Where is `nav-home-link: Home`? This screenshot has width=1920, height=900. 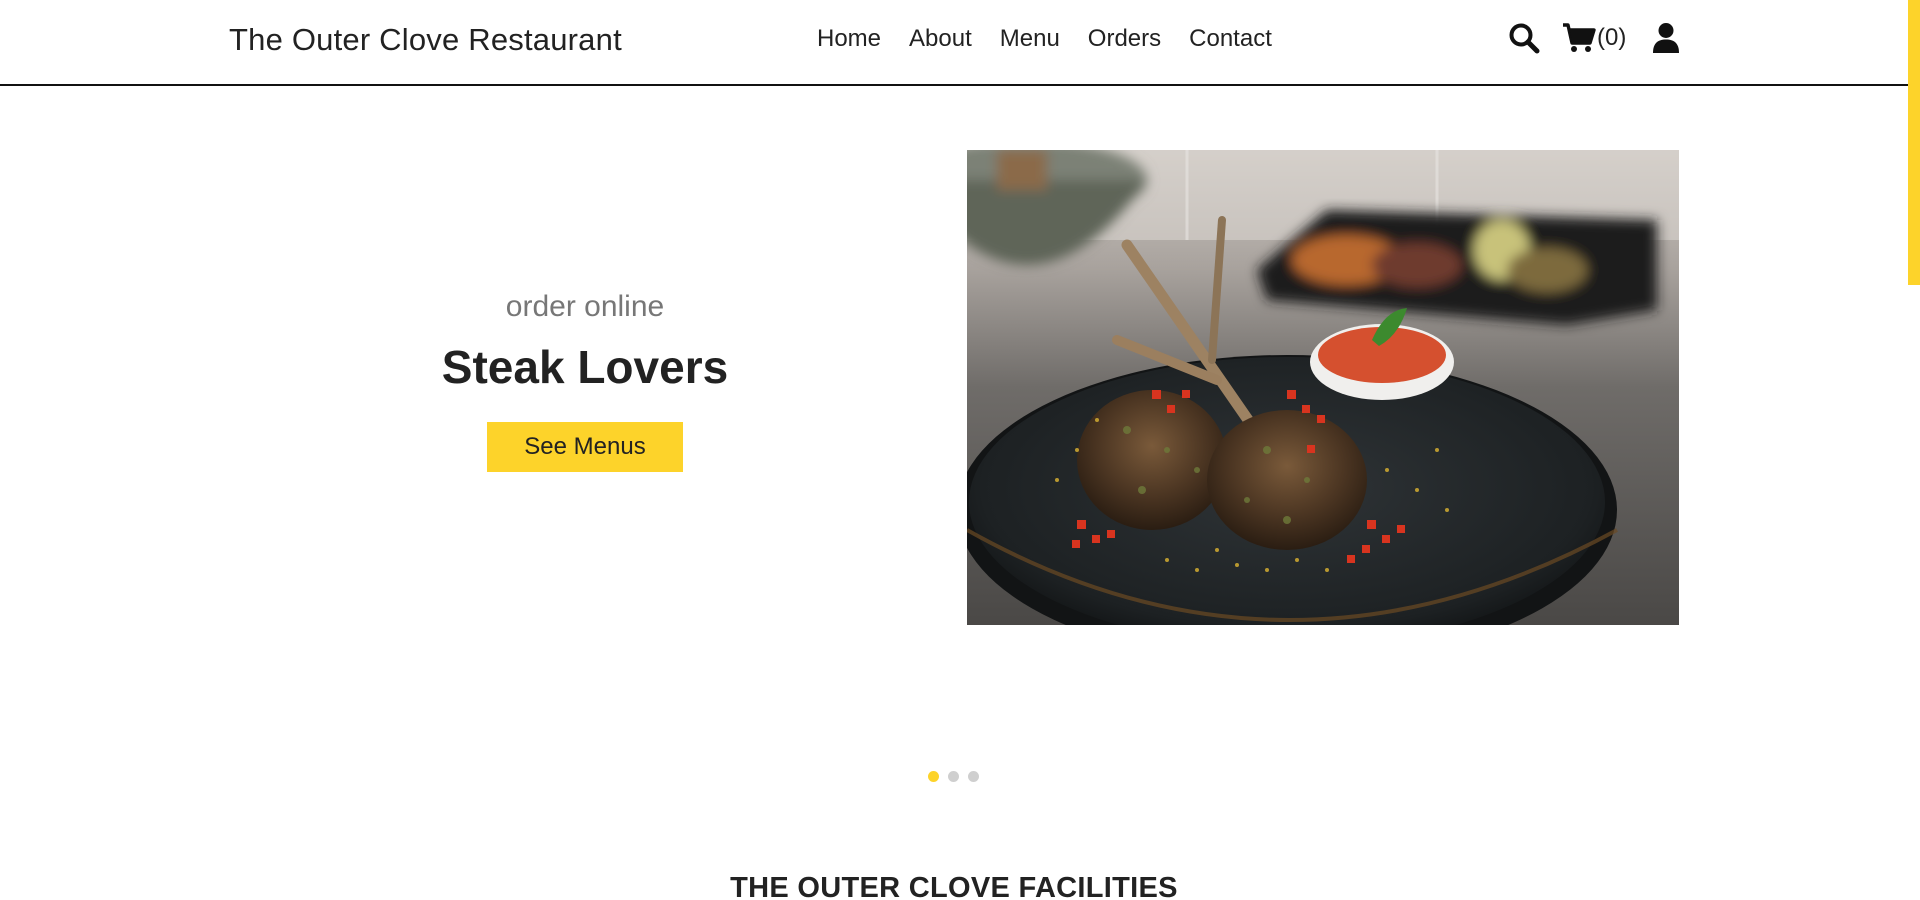 nav-home-link: Home is located at coordinates (849, 39).